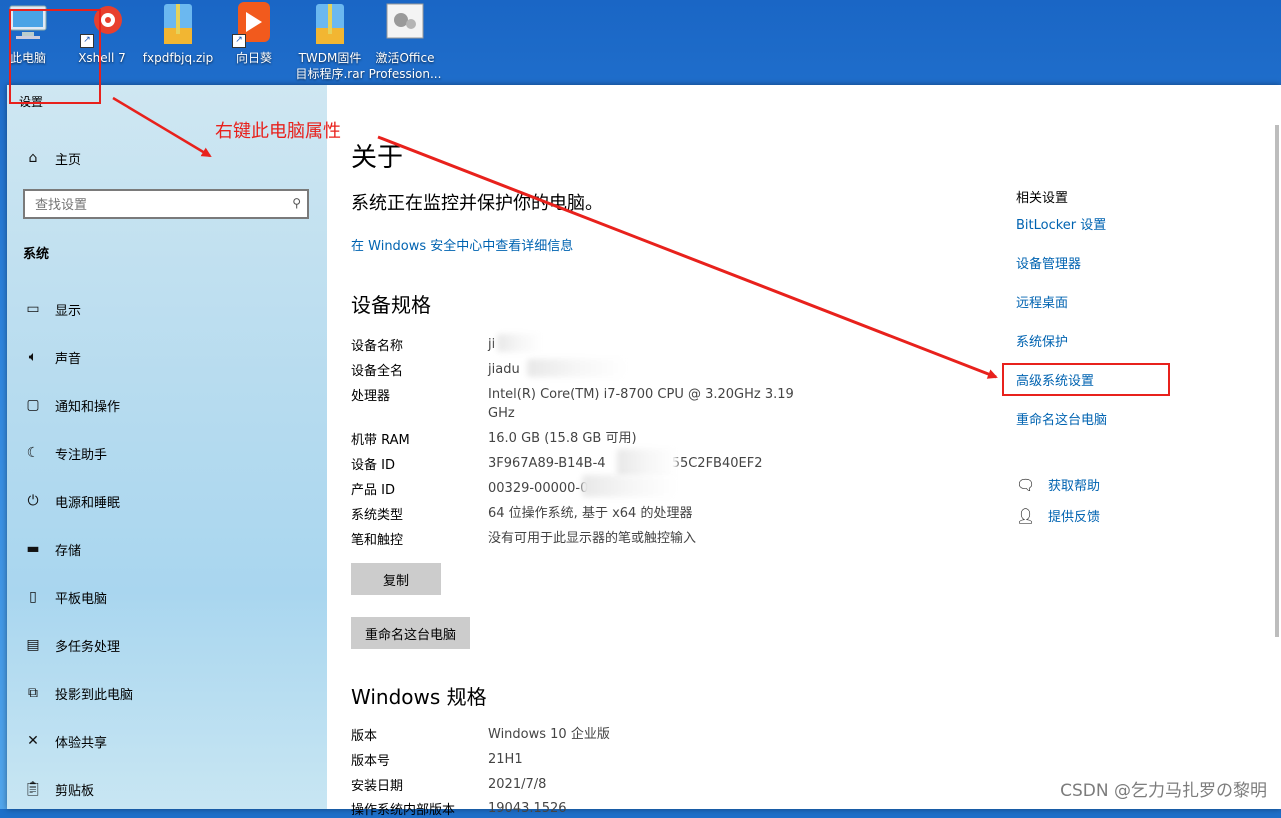  What do you see at coordinates (78, 693) in the screenshot?
I see `sidebar-item-project: ⧉ 投影到此电脑` at bounding box center [78, 693].